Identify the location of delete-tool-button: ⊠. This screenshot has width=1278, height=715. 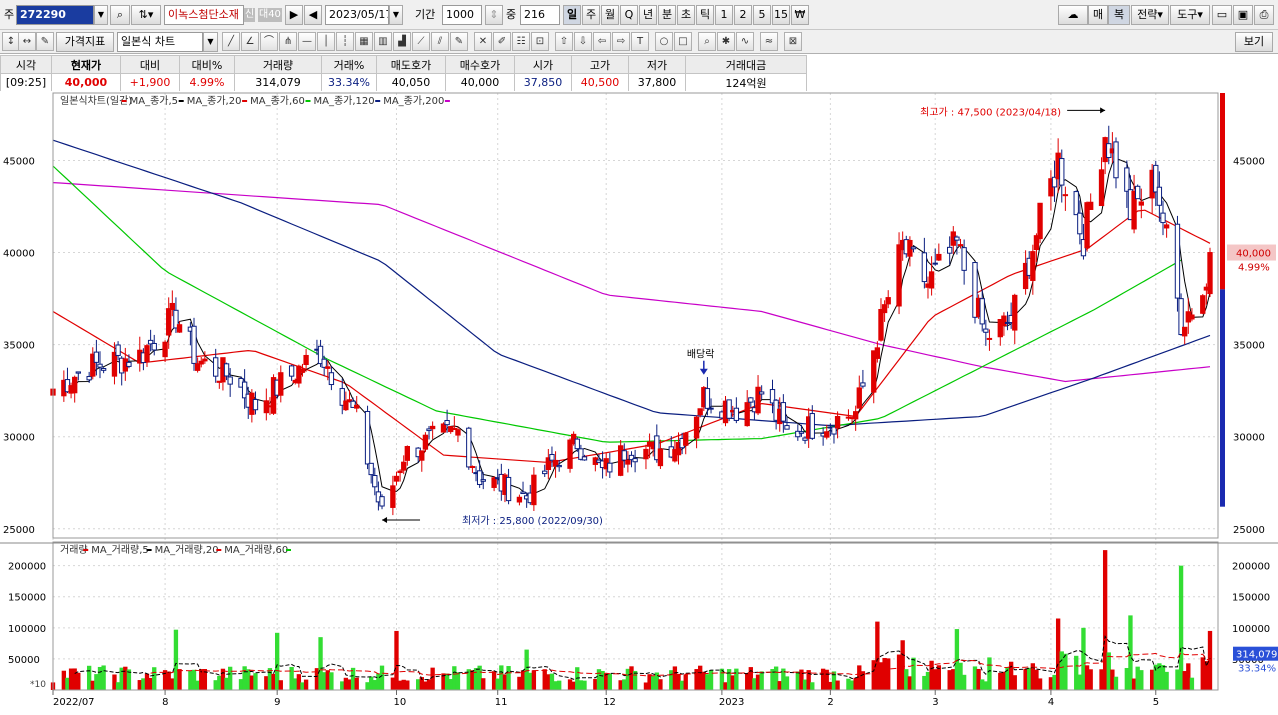
(793, 41).